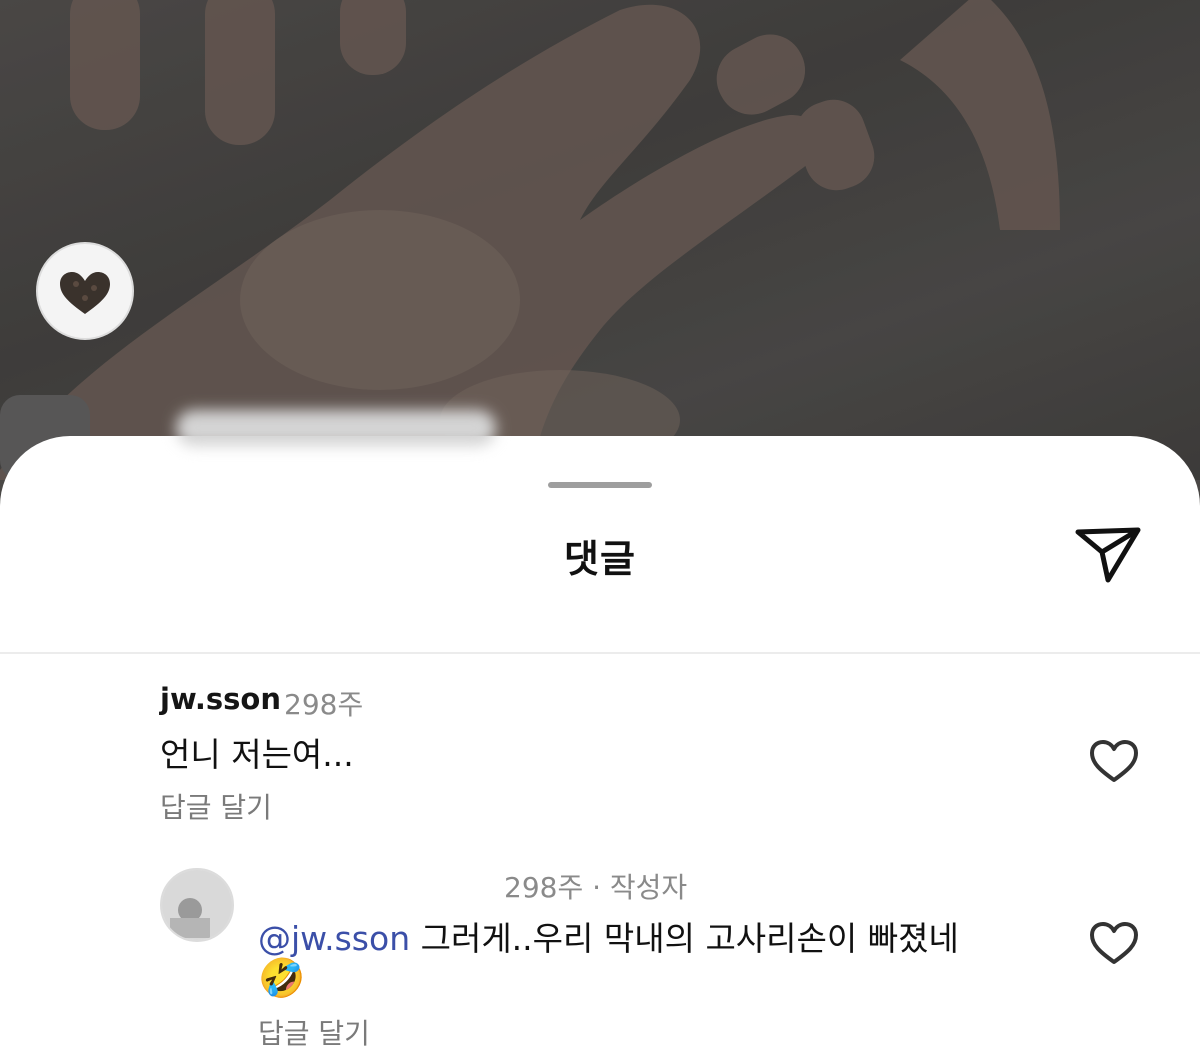 Image resolution: width=1200 pixels, height=1064 pixels. I want to click on heart-shaped-avatar-image, so click(85, 293).